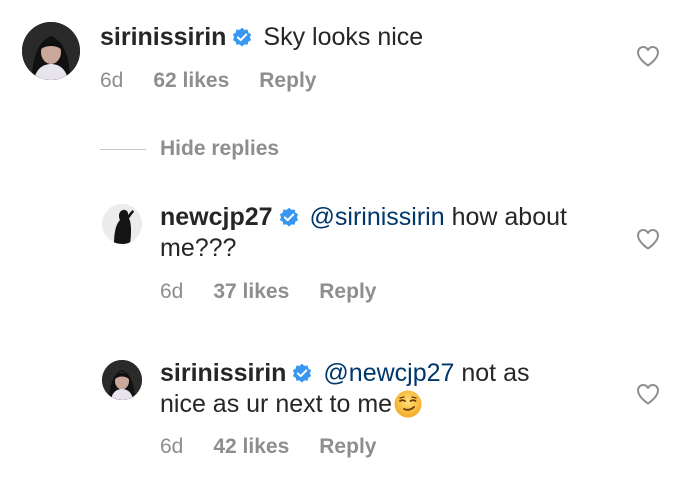 The width and height of the screenshot is (700, 482). I want to click on comment-meta: 6d 42 likes Reply, so click(268, 447).